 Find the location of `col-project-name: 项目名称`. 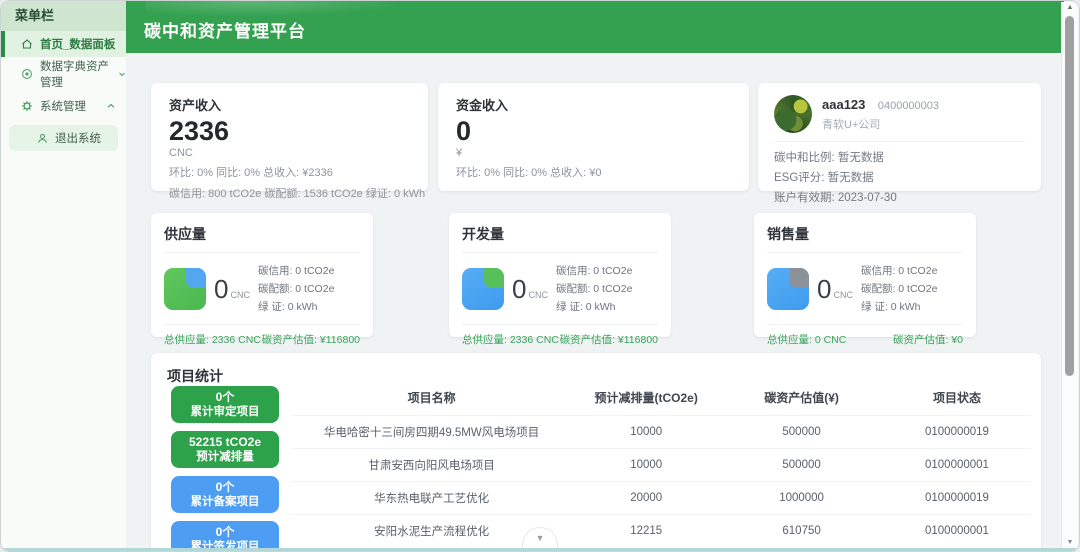

col-project-name: 项目名称 is located at coordinates (431, 398).